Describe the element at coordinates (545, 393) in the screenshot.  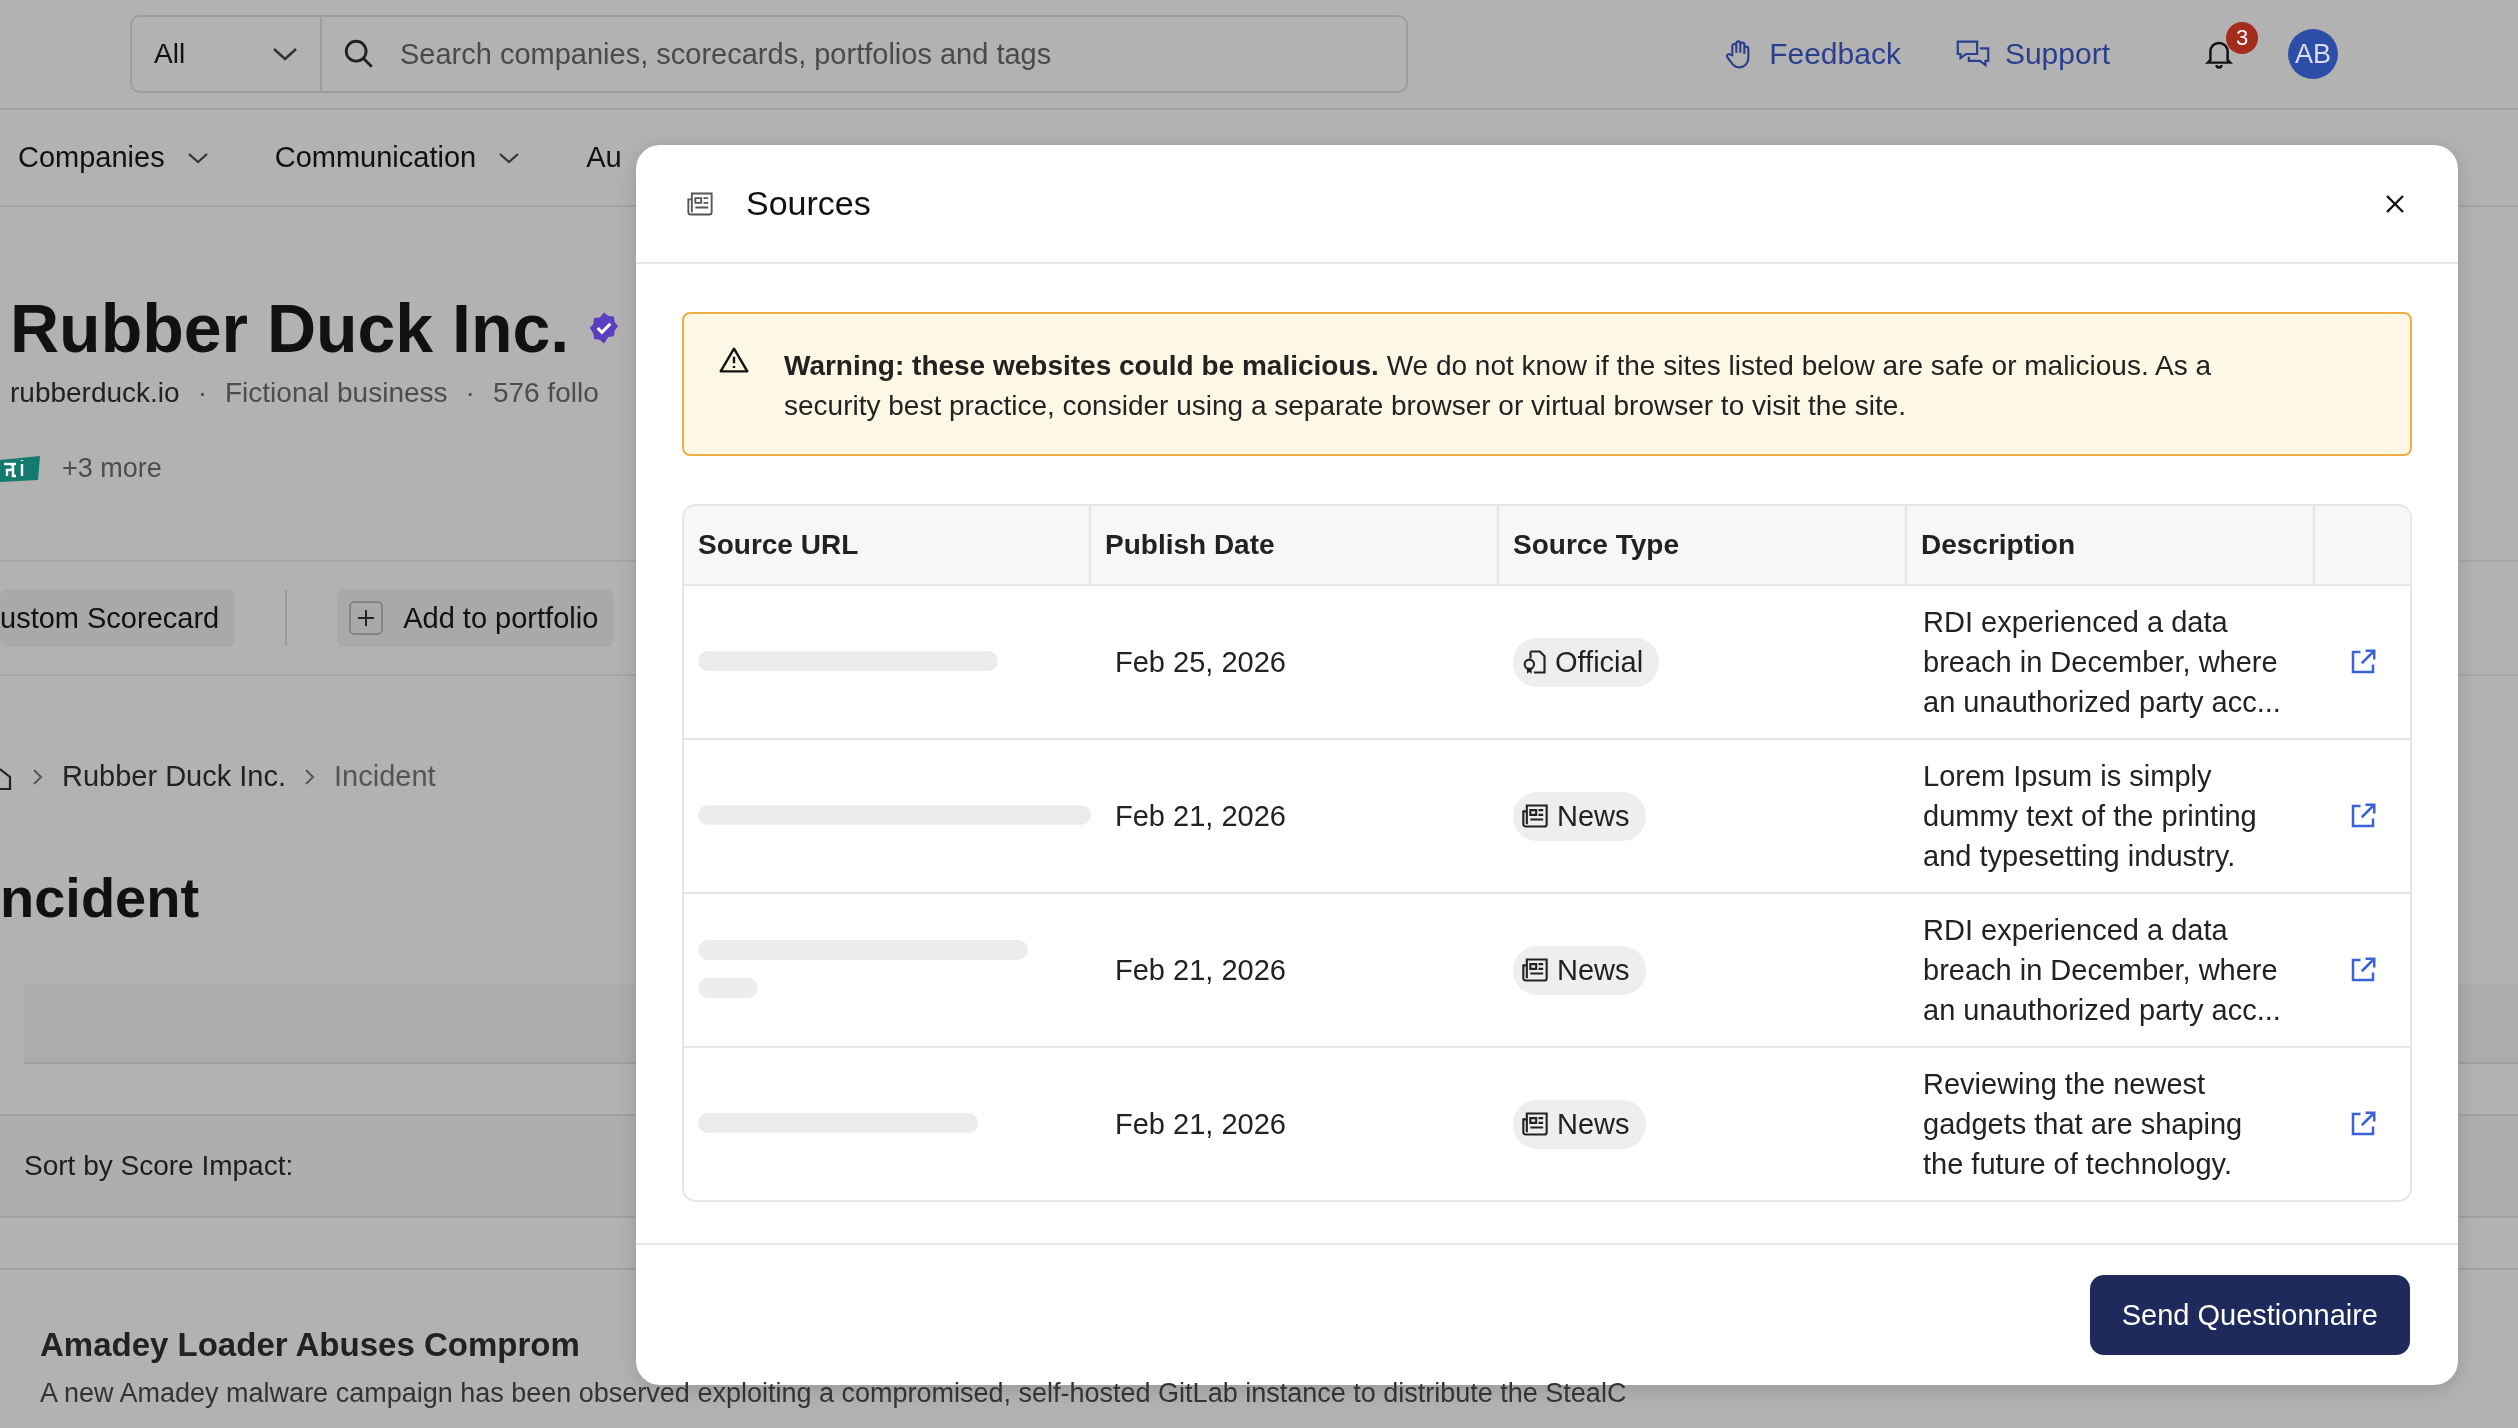
I see `company-meta: 576 follo` at that location.